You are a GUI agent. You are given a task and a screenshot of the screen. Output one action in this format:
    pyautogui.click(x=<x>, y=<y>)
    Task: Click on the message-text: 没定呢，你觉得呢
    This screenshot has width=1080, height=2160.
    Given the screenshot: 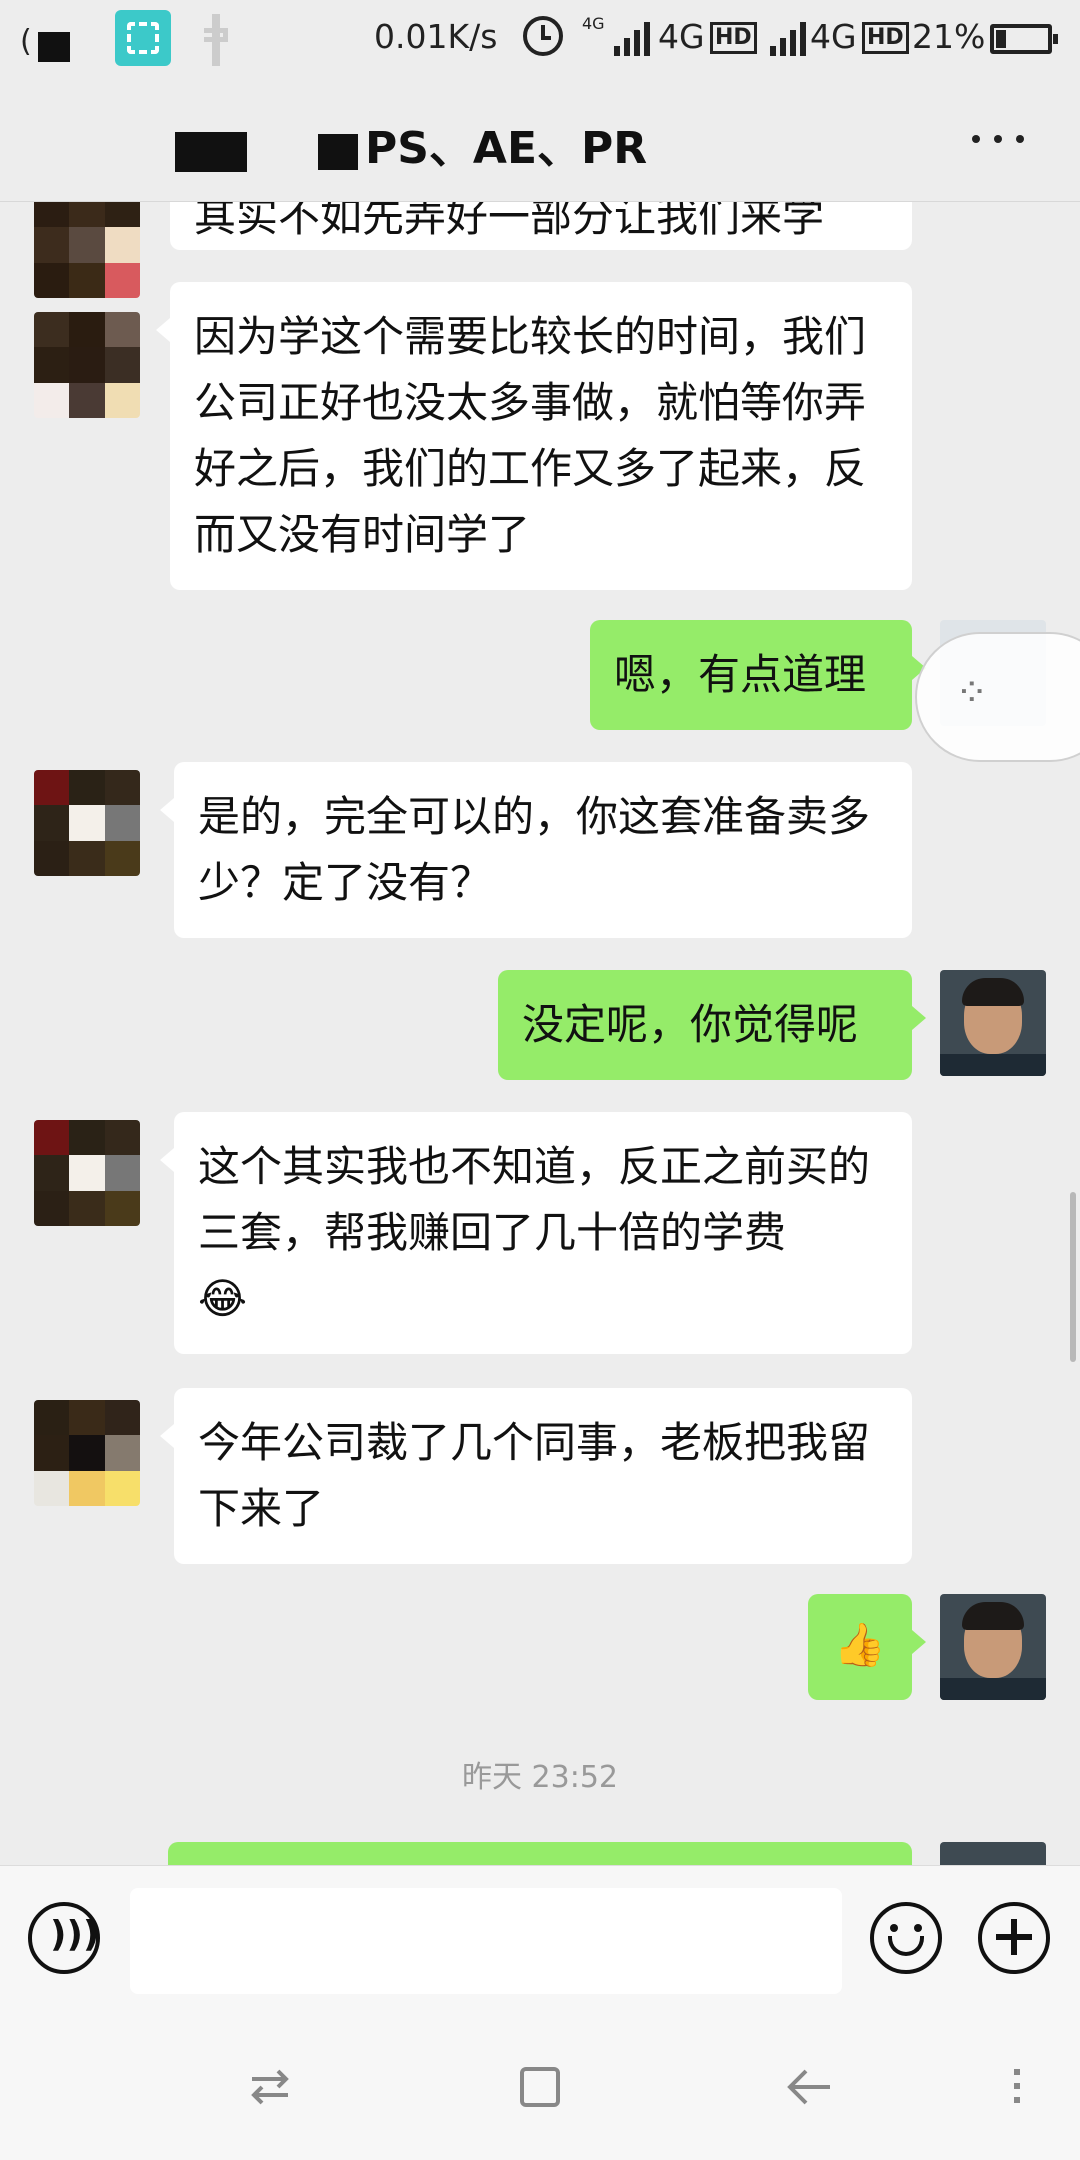 What is the action you would take?
    pyautogui.click(x=690, y=1024)
    